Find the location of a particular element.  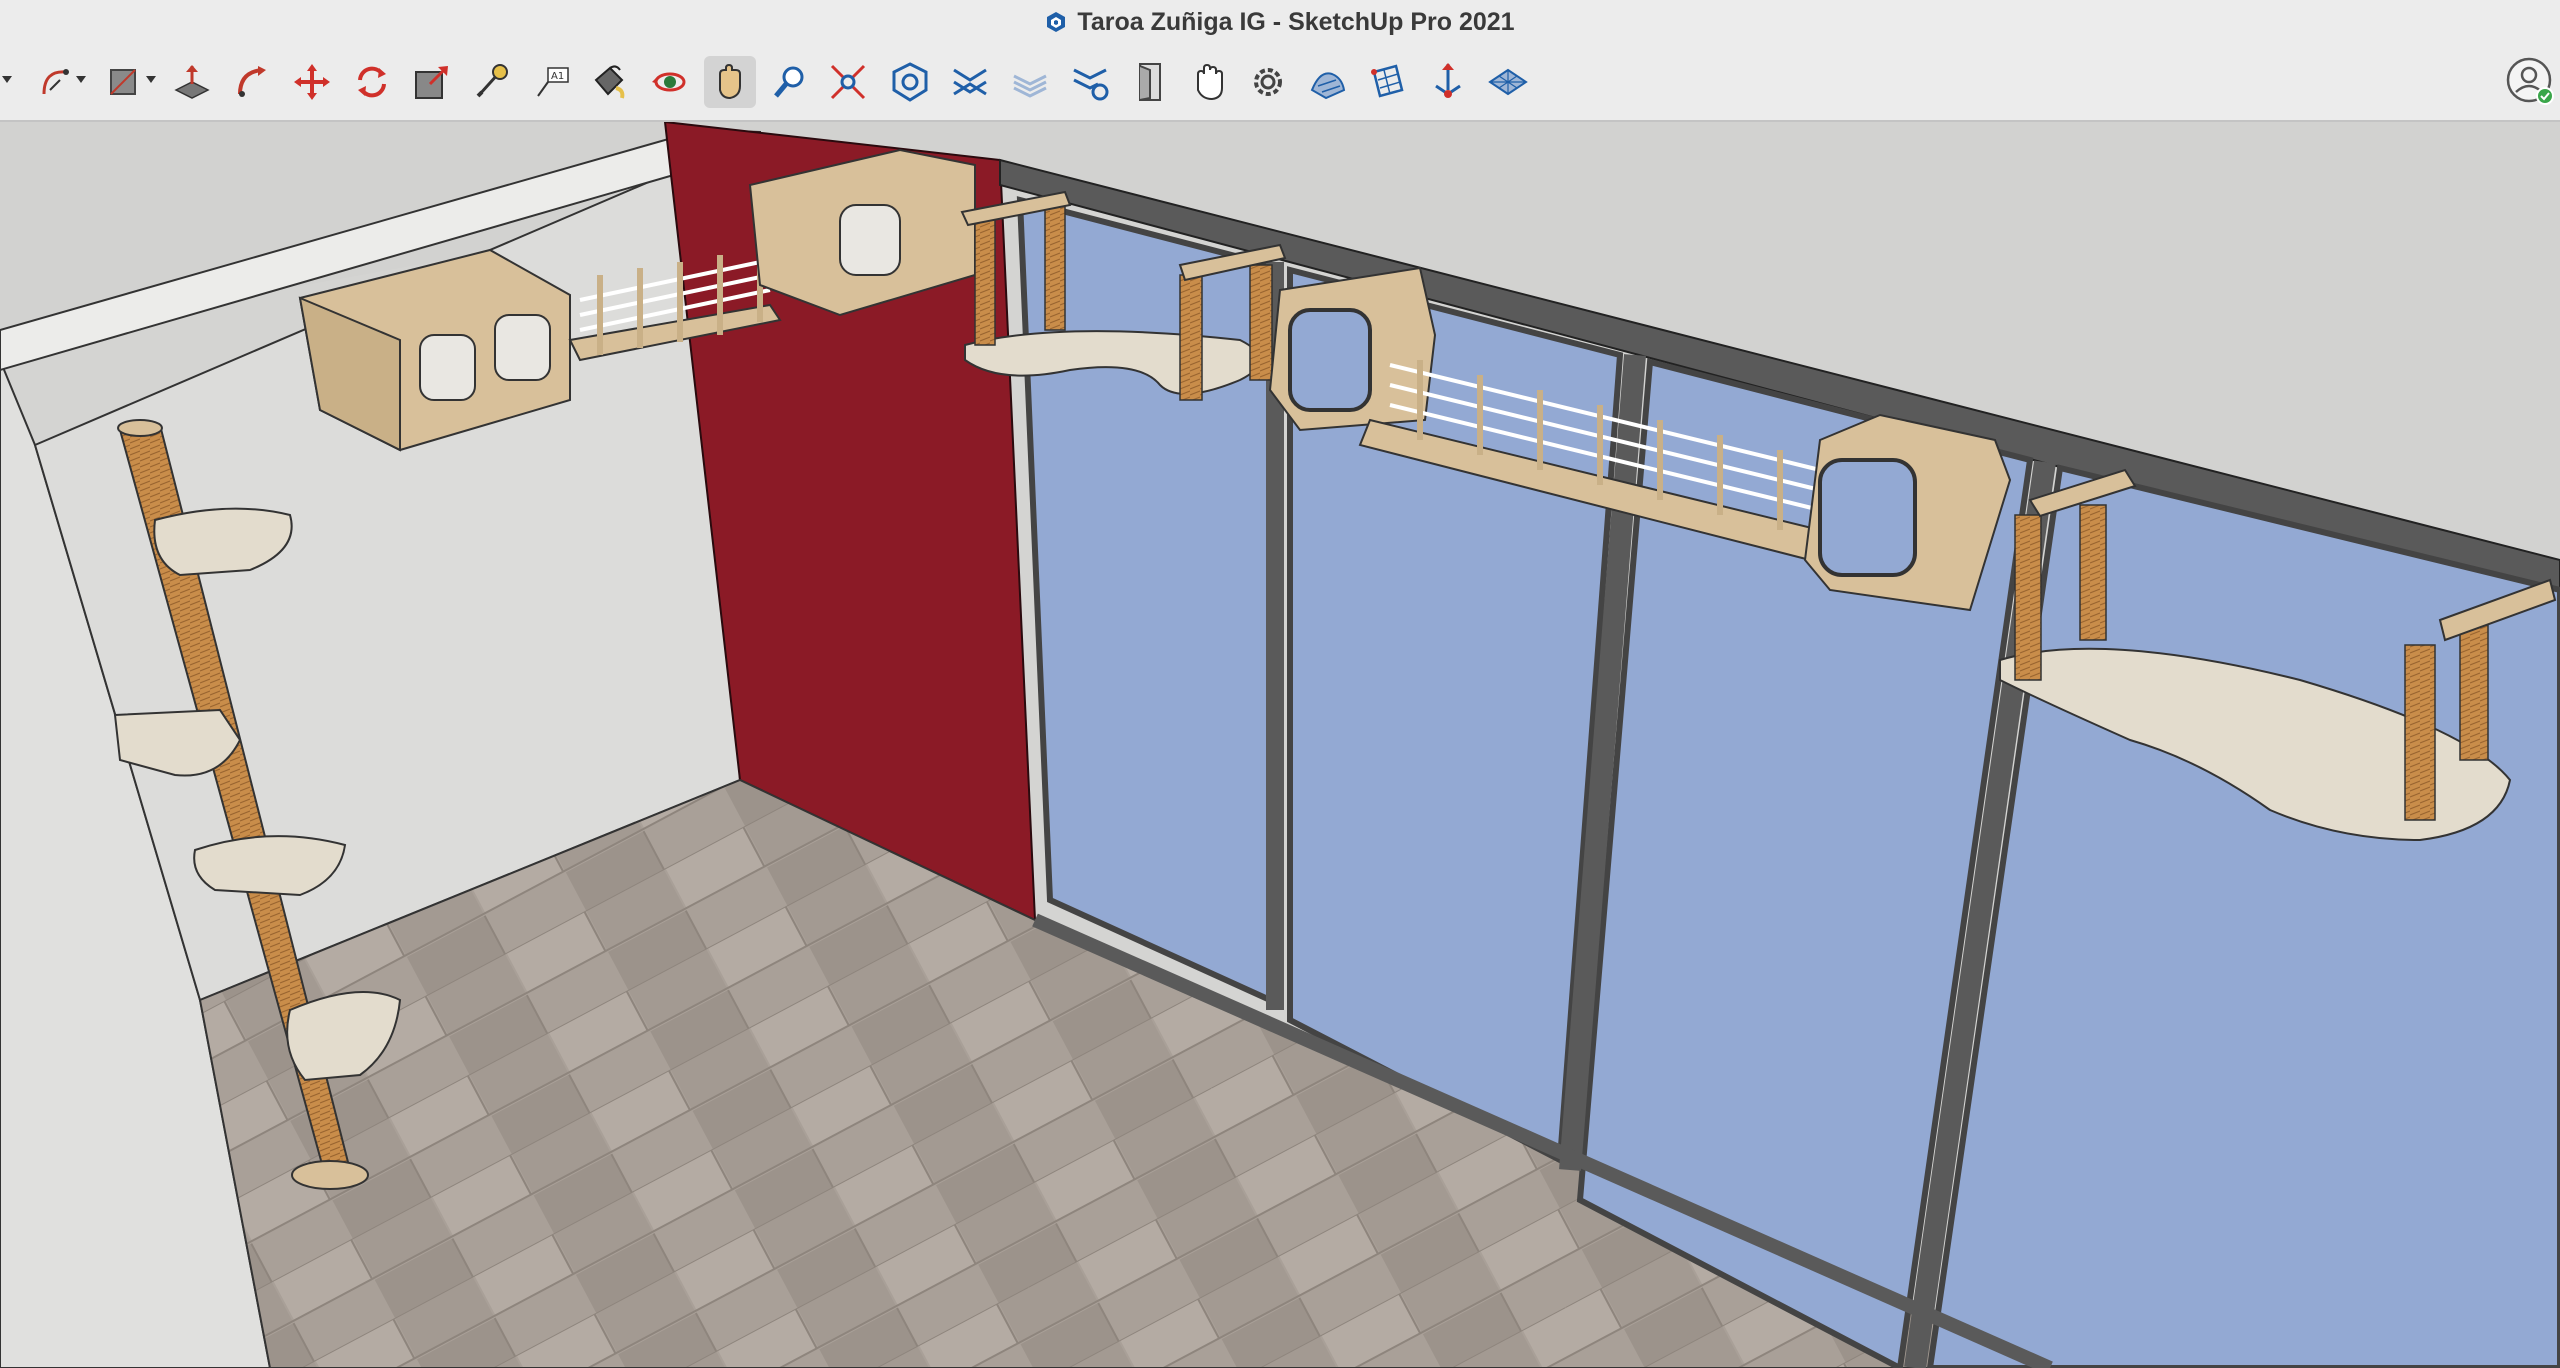

terrain-grid-button is located at coordinates (1508, 82).